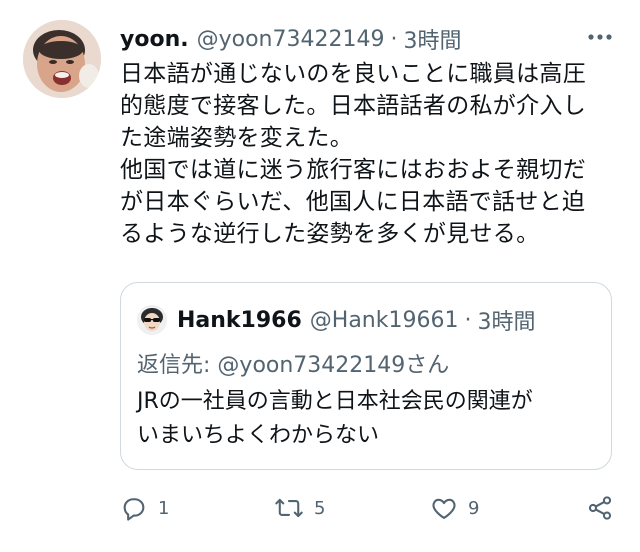 The height and width of the screenshot is (552, 640). I want to click on quoted-author-avatar, so click(152, 320).